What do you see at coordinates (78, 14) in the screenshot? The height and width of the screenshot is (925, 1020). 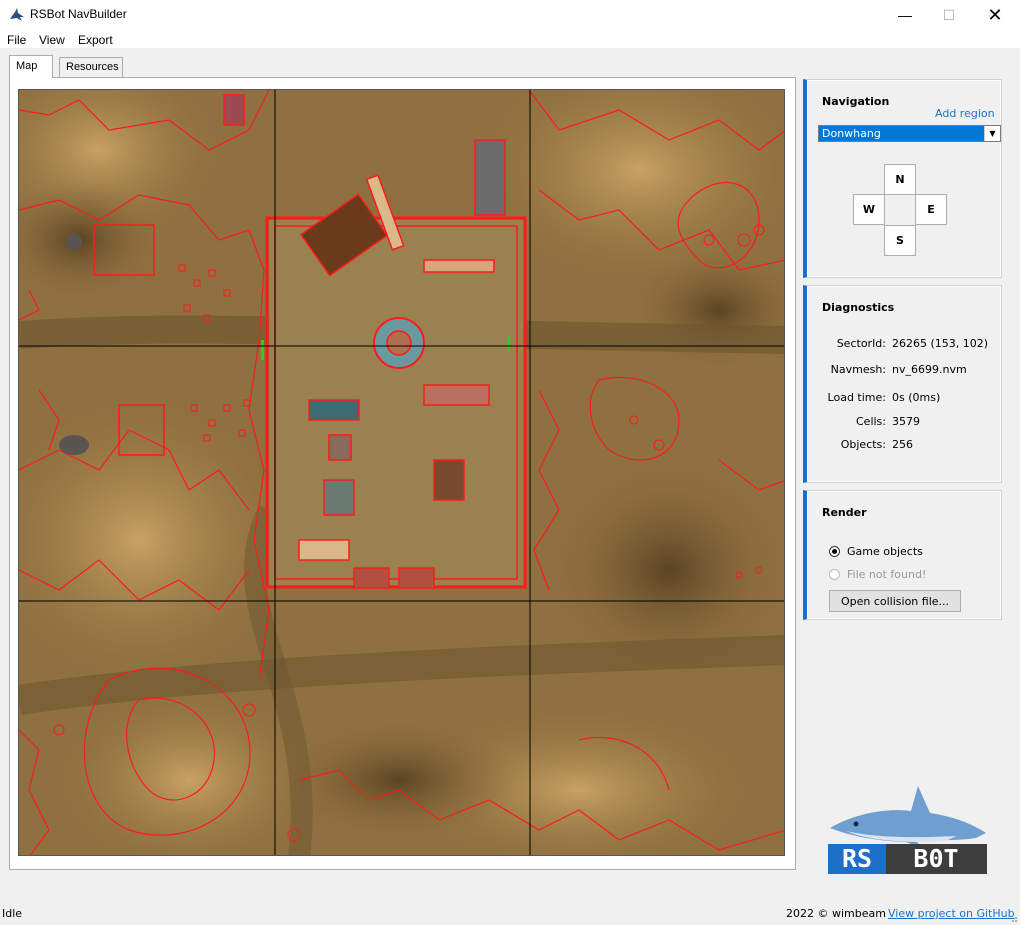 I see `window-title: RSBot NavBuilder` at bounding box center [78, 14].